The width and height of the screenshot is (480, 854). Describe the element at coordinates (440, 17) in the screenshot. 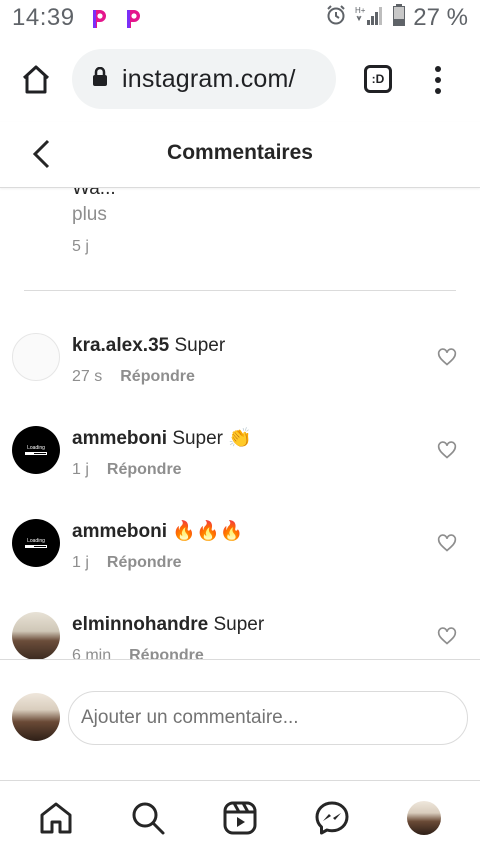

I see `battery-percent: 27 %` at that location.